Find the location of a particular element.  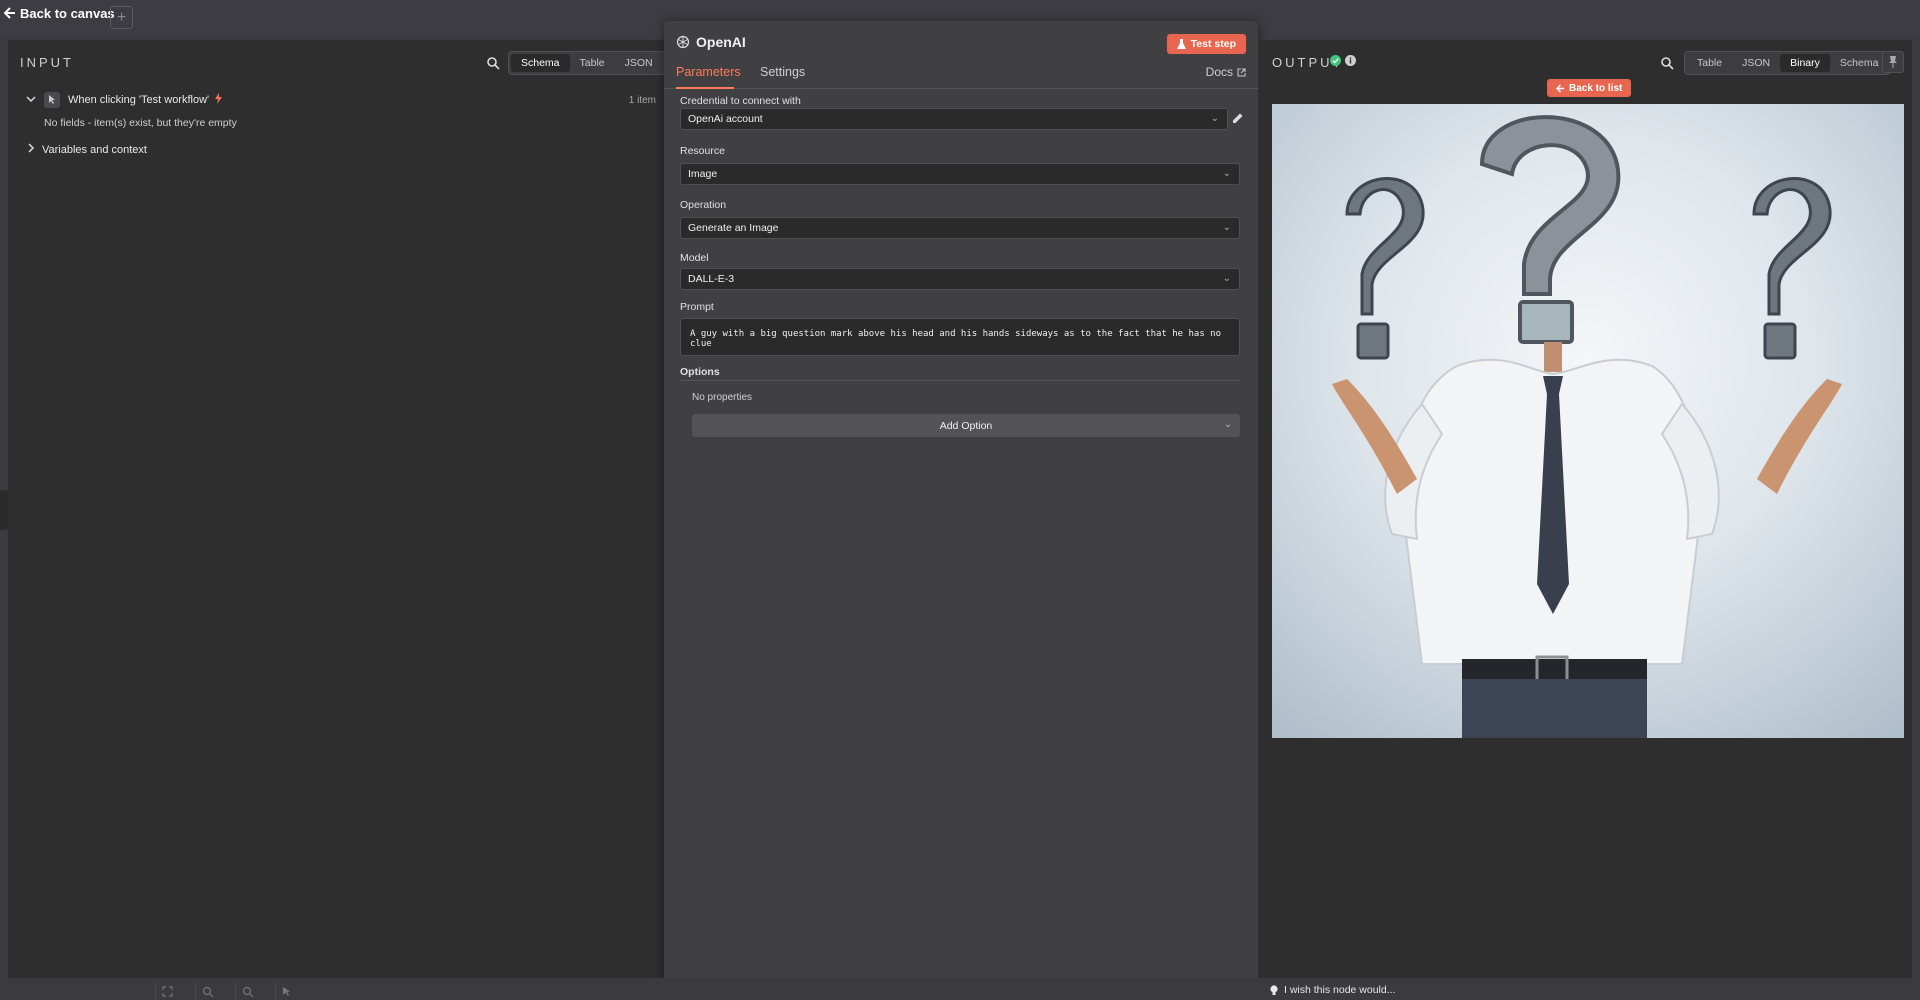

openai-icon is located at coordinates (683, 42).